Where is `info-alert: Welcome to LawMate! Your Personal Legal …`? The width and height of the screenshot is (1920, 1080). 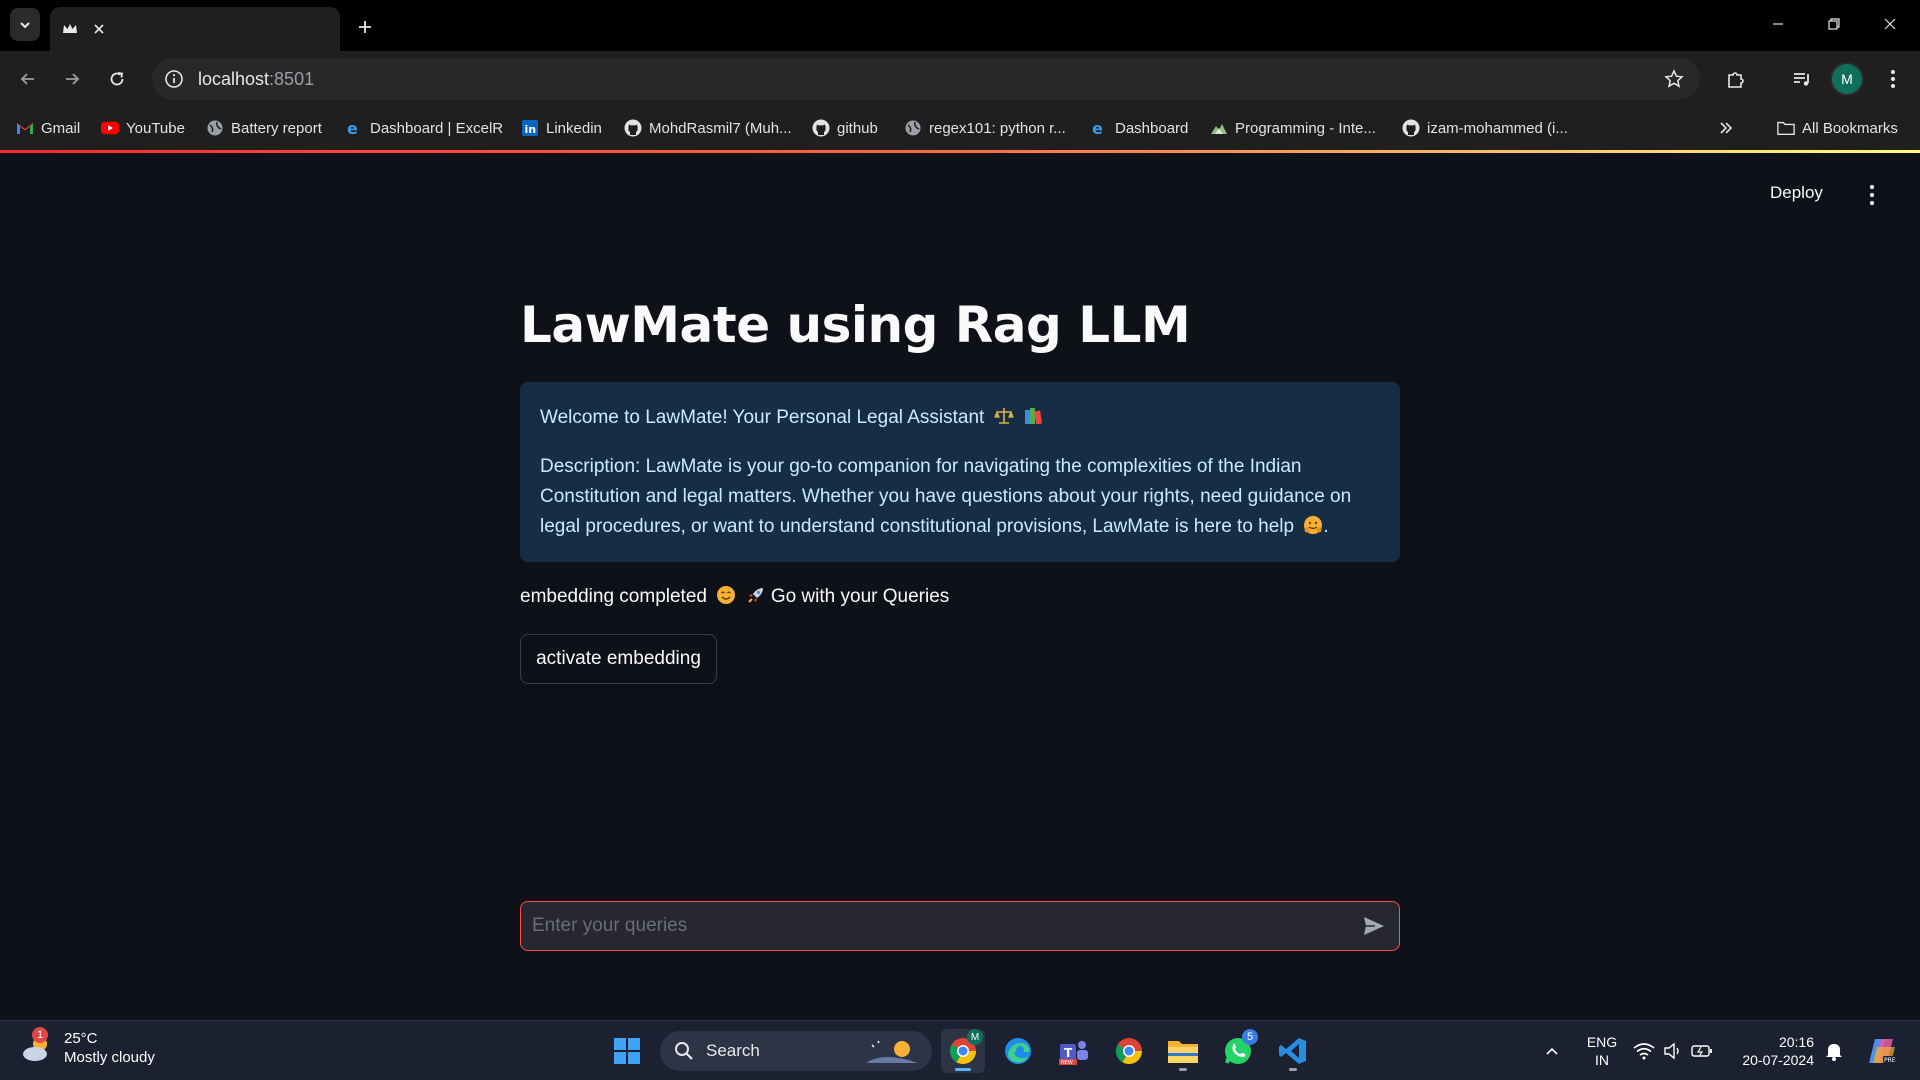
info-alert: Welcome to LawMate! Your Personal Legal … is located at coordinates (960, 472).